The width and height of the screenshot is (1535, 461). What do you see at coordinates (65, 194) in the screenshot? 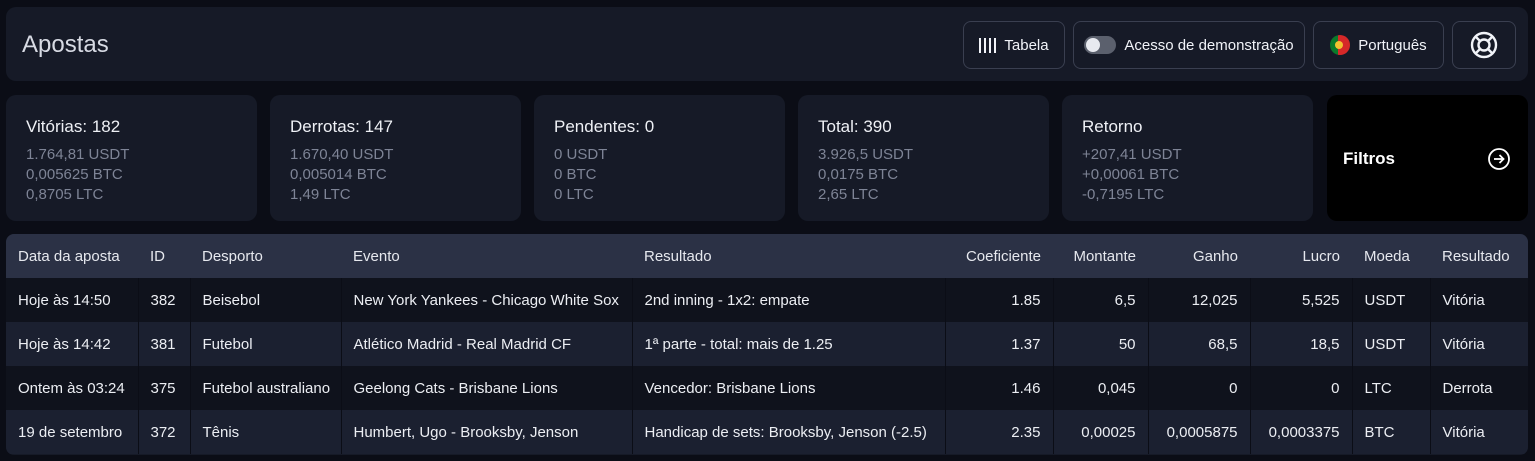
I see `card-value: 0,8705 LTC` at bounding box center [65, 194].